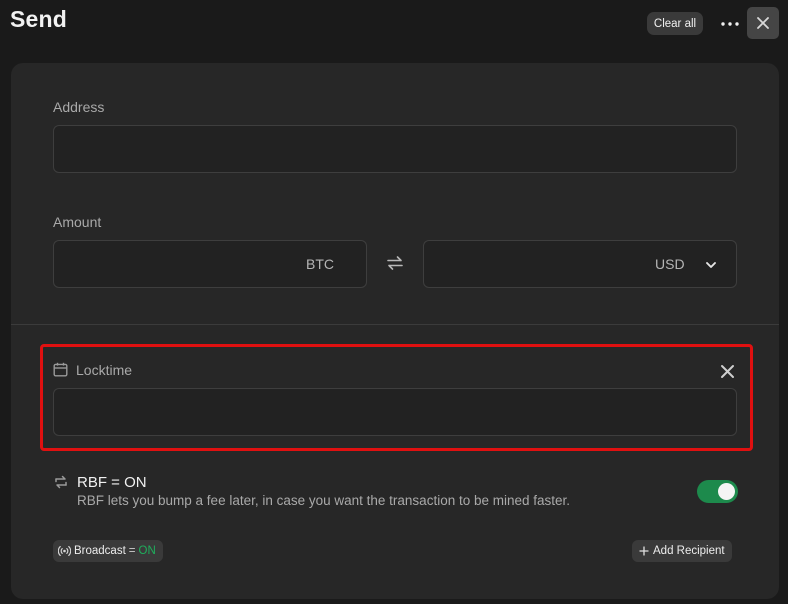  I want to click on add-recipient-button: Add Recipient, so click(682, 551).